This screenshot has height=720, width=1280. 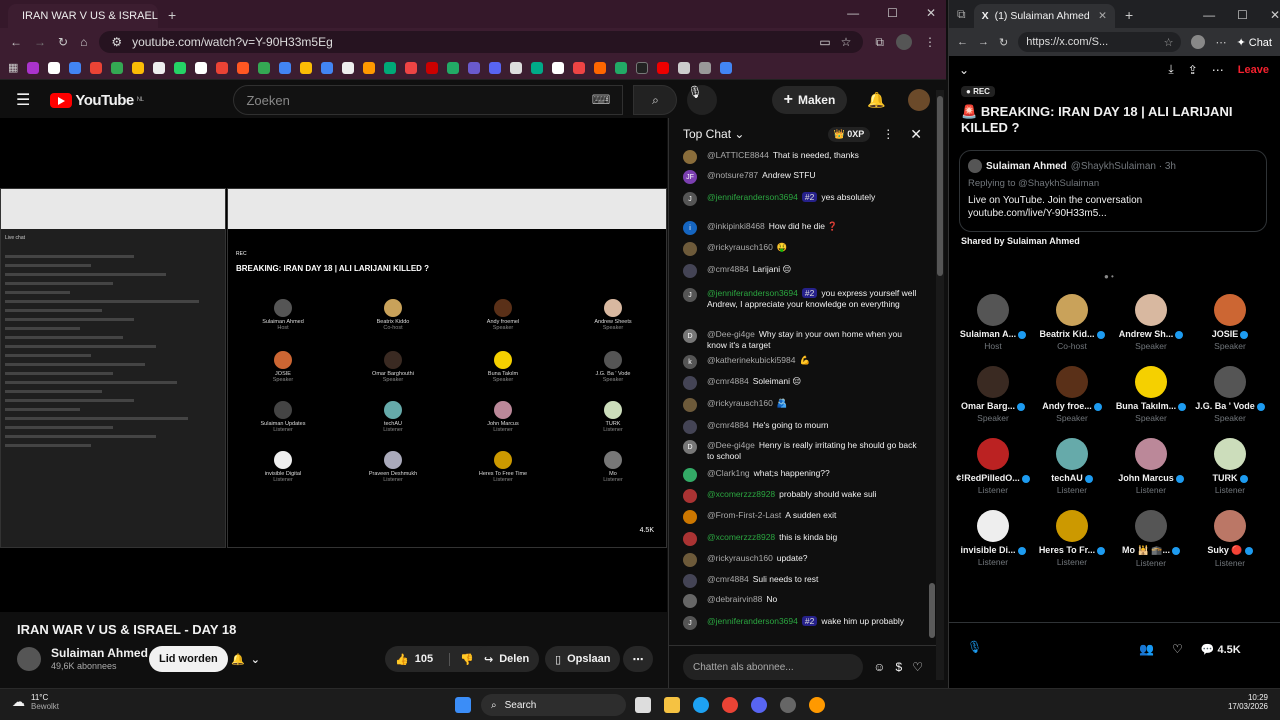 I want to click on save-button: ▯ Opslaan, so click(x=583, y=659).